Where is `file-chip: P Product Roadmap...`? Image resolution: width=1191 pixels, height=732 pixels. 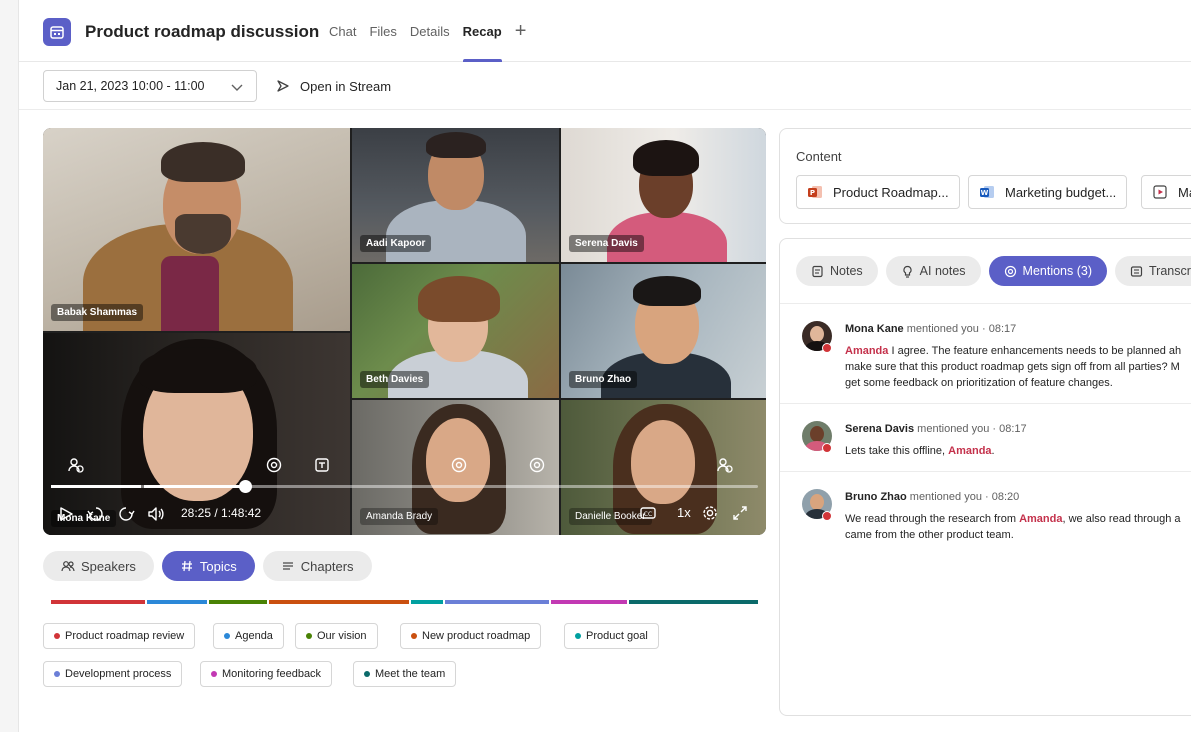
file-chip: P Product Roadmap... is located at coordinates (878, 192).